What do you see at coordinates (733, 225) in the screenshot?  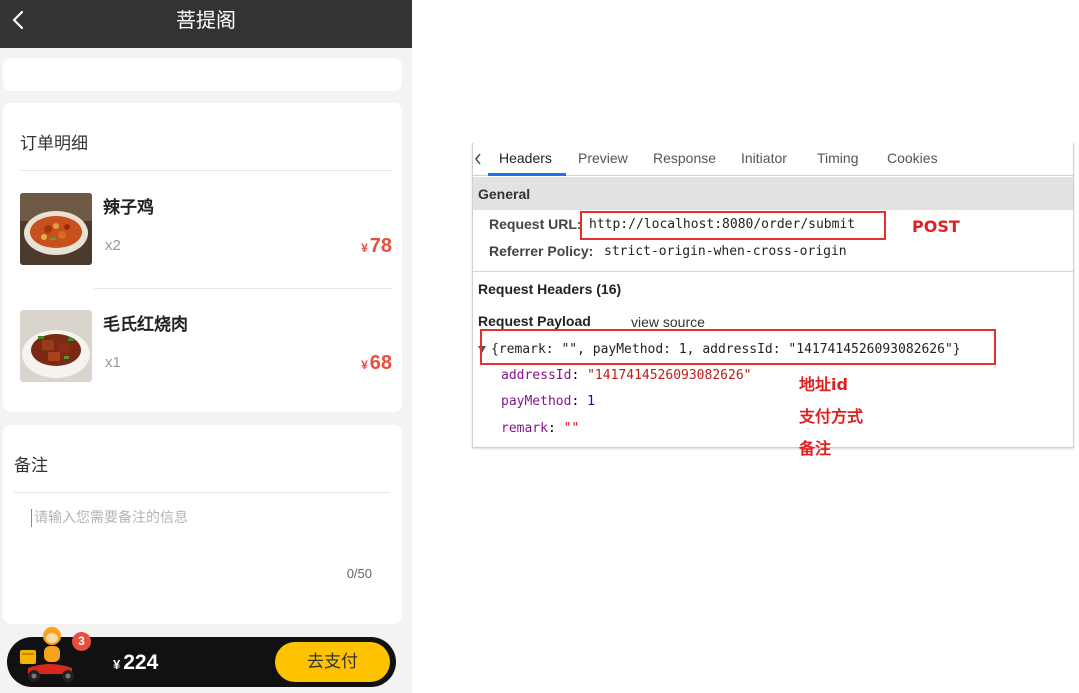 I see `url-highlight-box` at bounding box center [733, 225].